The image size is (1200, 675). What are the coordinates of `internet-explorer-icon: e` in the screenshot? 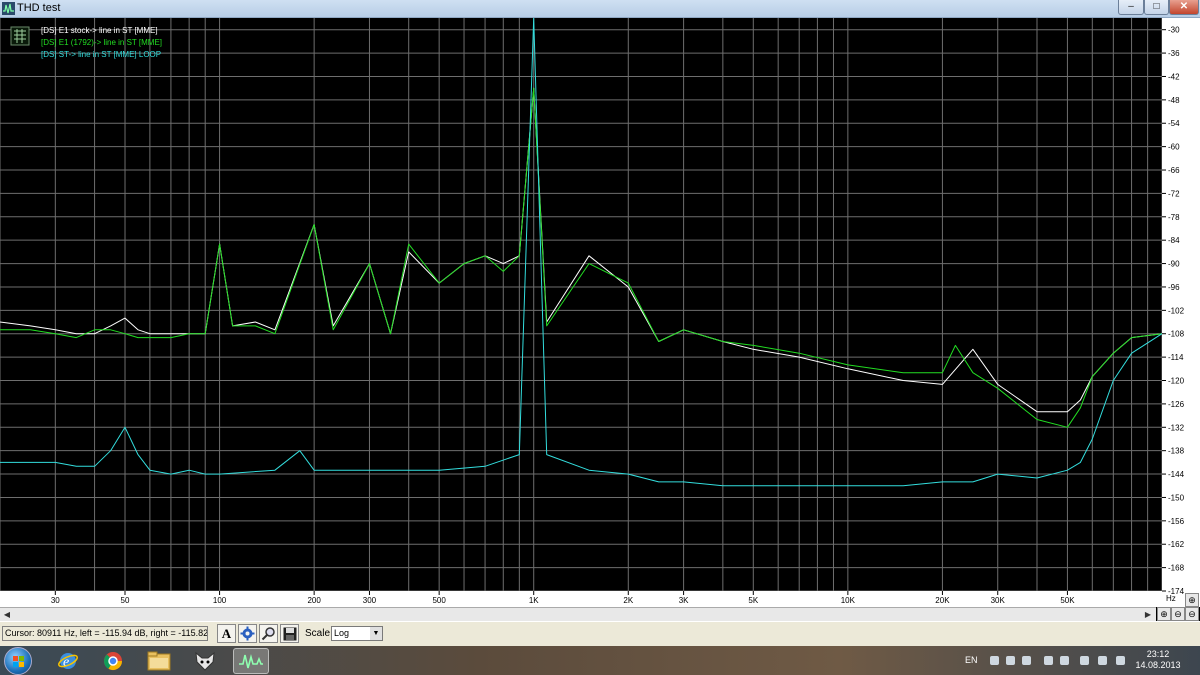 It's located at (68, 661).